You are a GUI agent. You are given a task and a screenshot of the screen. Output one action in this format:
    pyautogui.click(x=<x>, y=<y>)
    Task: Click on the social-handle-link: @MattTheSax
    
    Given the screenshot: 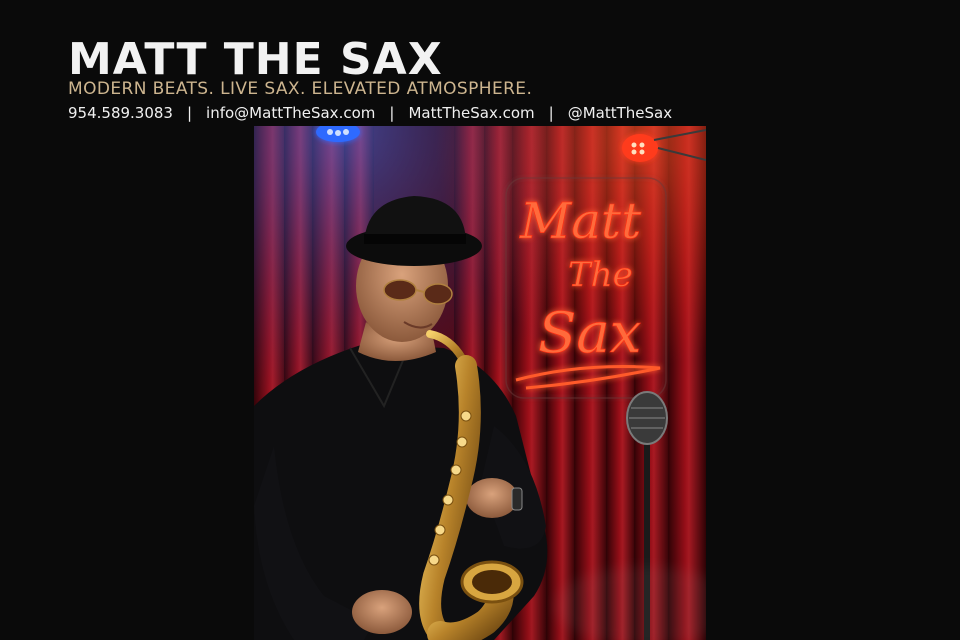 What is the action you would take?
    pyautogui.click(x=620, y=113)
    